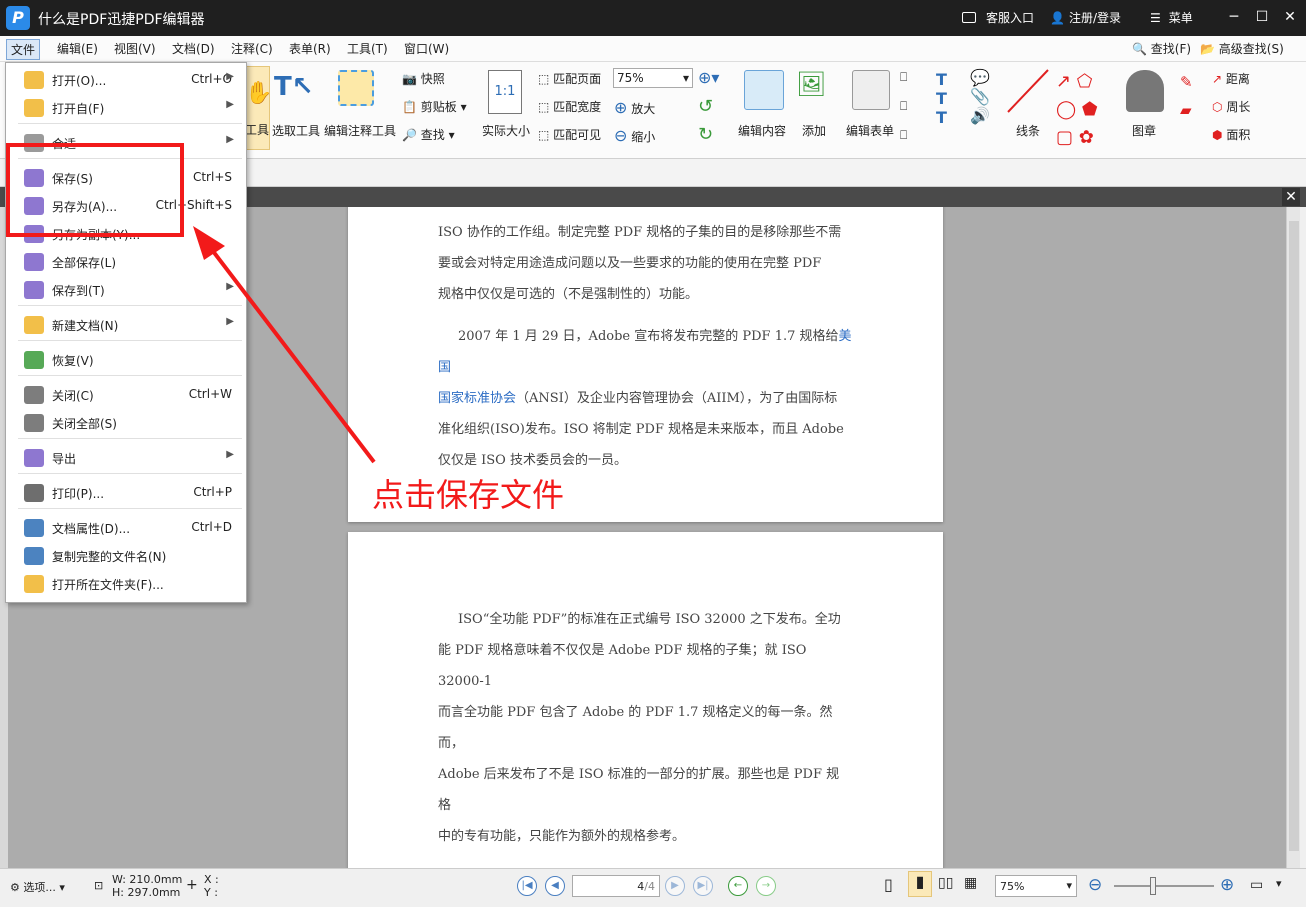 This screenshot has height=907, width=1306. I want to click on annotation-arrow, so click(284, 345).